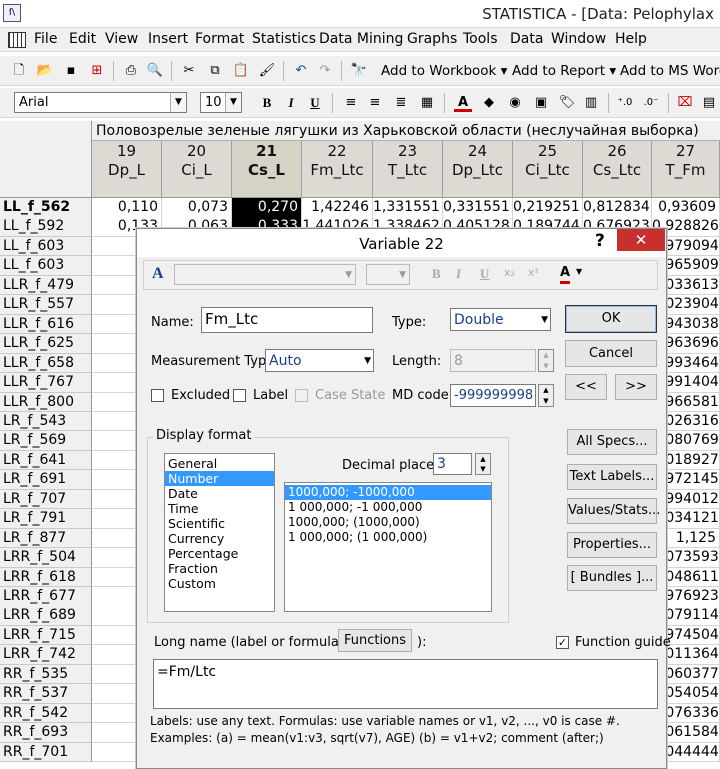 The height and width of the screenshot is (769, 720). Describe the element at coordinates (709, 103) in the screenshot. I see `column-icon: ▤` at that location.